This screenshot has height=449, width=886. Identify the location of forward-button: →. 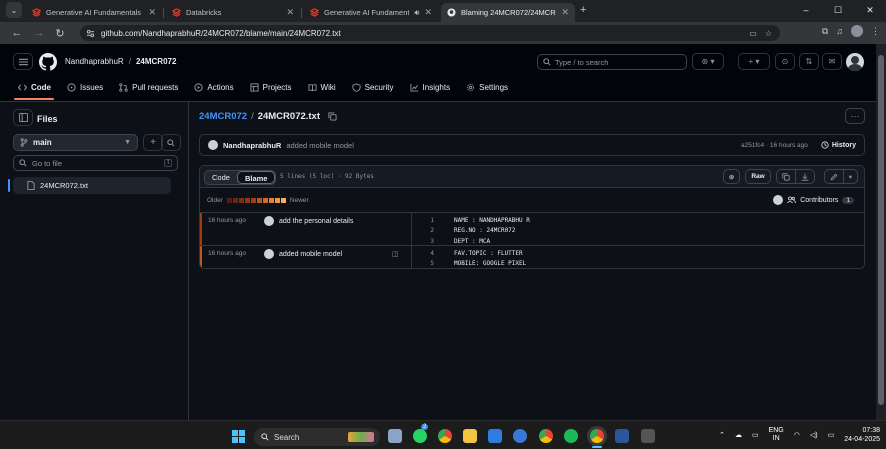
(39, 33).